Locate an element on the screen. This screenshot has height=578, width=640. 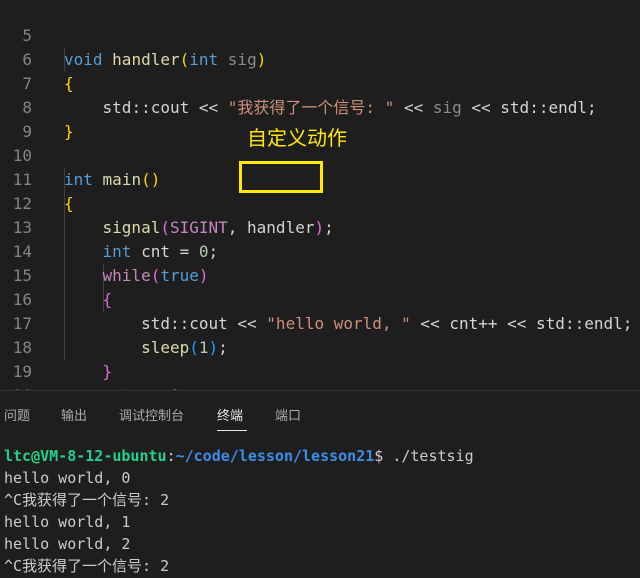
tab-problems: 问题 is located at coordinates (17, 414).